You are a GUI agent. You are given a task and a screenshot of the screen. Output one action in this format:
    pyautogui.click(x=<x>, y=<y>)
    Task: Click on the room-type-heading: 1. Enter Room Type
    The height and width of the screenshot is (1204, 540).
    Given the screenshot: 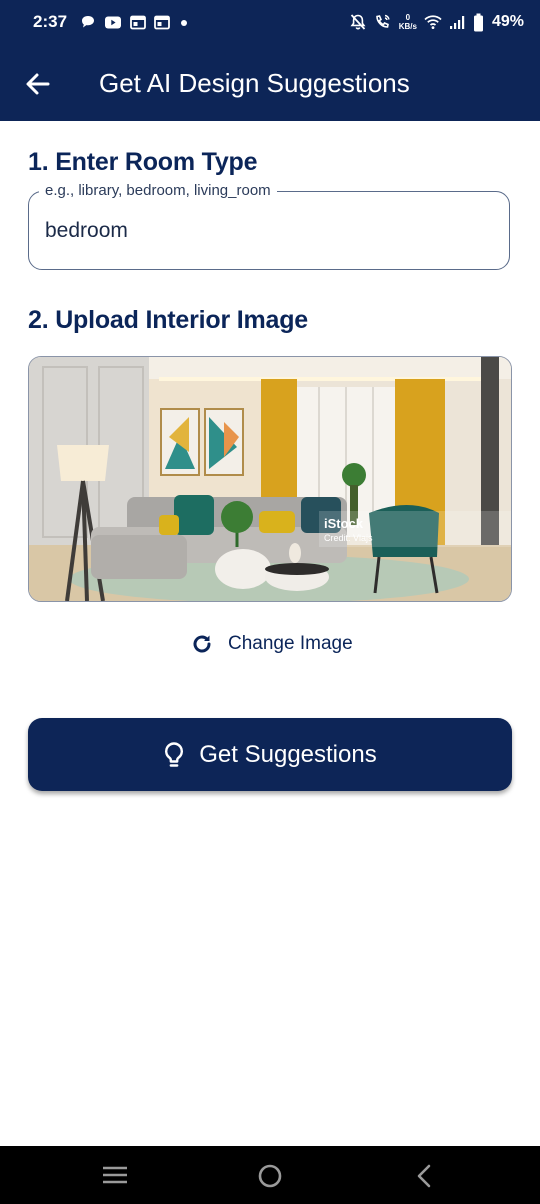 What is the action you would take?
    pyautogui.click(x=143, y=162)
    